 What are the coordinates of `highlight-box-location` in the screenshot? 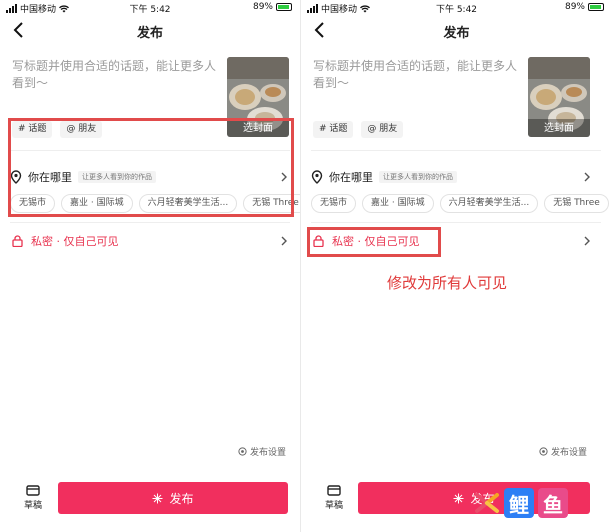 It's located at (151, 167).